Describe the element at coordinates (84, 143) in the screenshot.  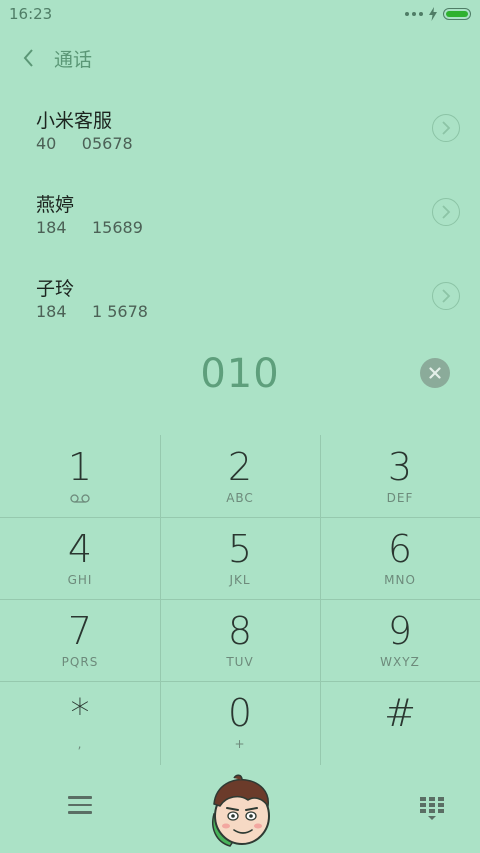
I see `contact-number: 40 05678` at that location.